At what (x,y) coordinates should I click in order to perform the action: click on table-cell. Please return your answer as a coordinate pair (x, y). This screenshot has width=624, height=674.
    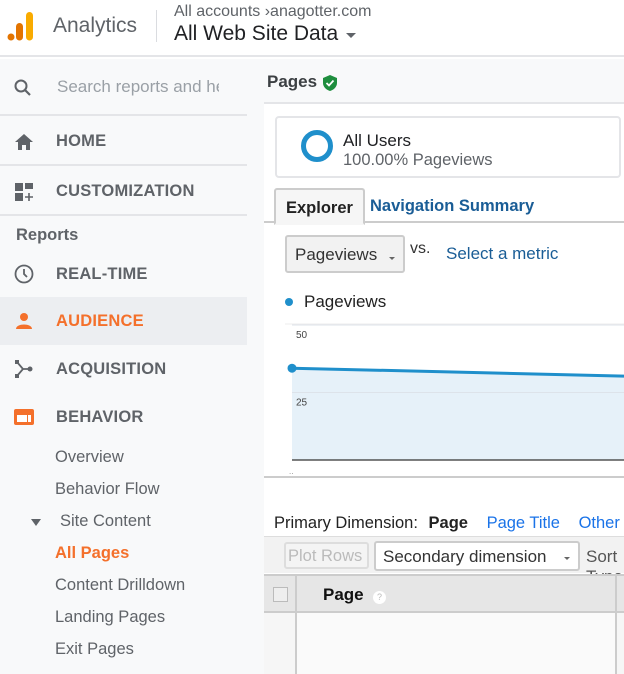
    Looking at the image, I should click on (456, 643).